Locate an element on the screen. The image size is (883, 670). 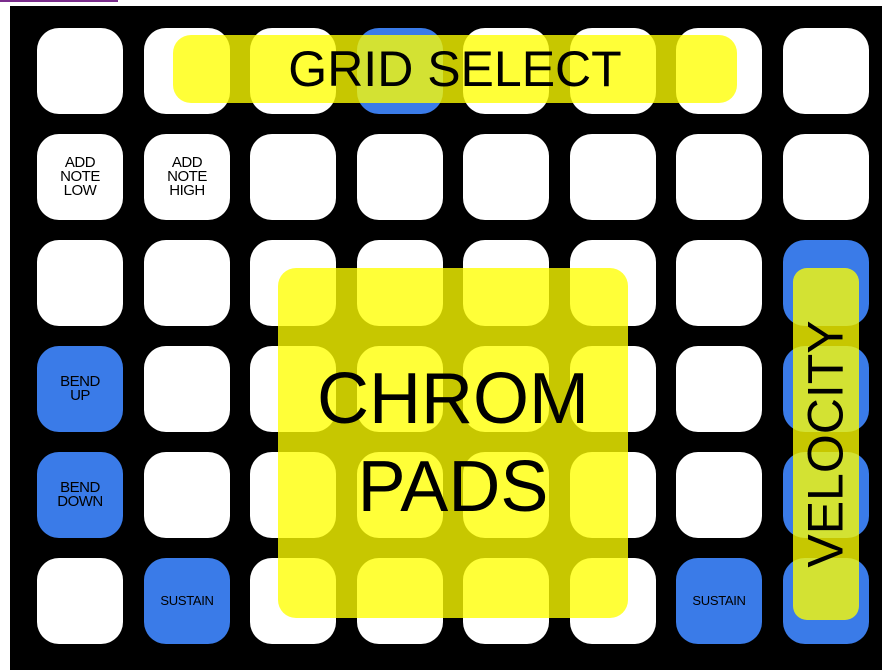
pad-r2-c4 is located at coordinates (400, 177).